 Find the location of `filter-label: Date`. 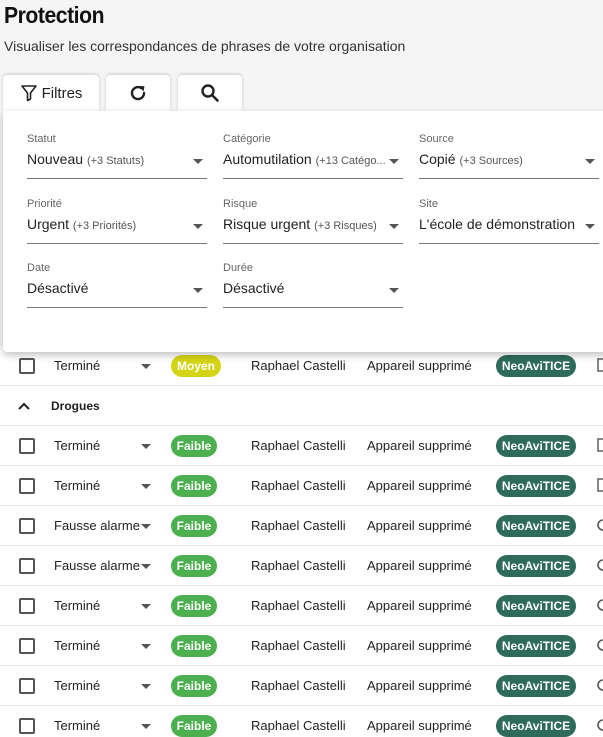

filter-label: Date is located at coordinates (39, 268).